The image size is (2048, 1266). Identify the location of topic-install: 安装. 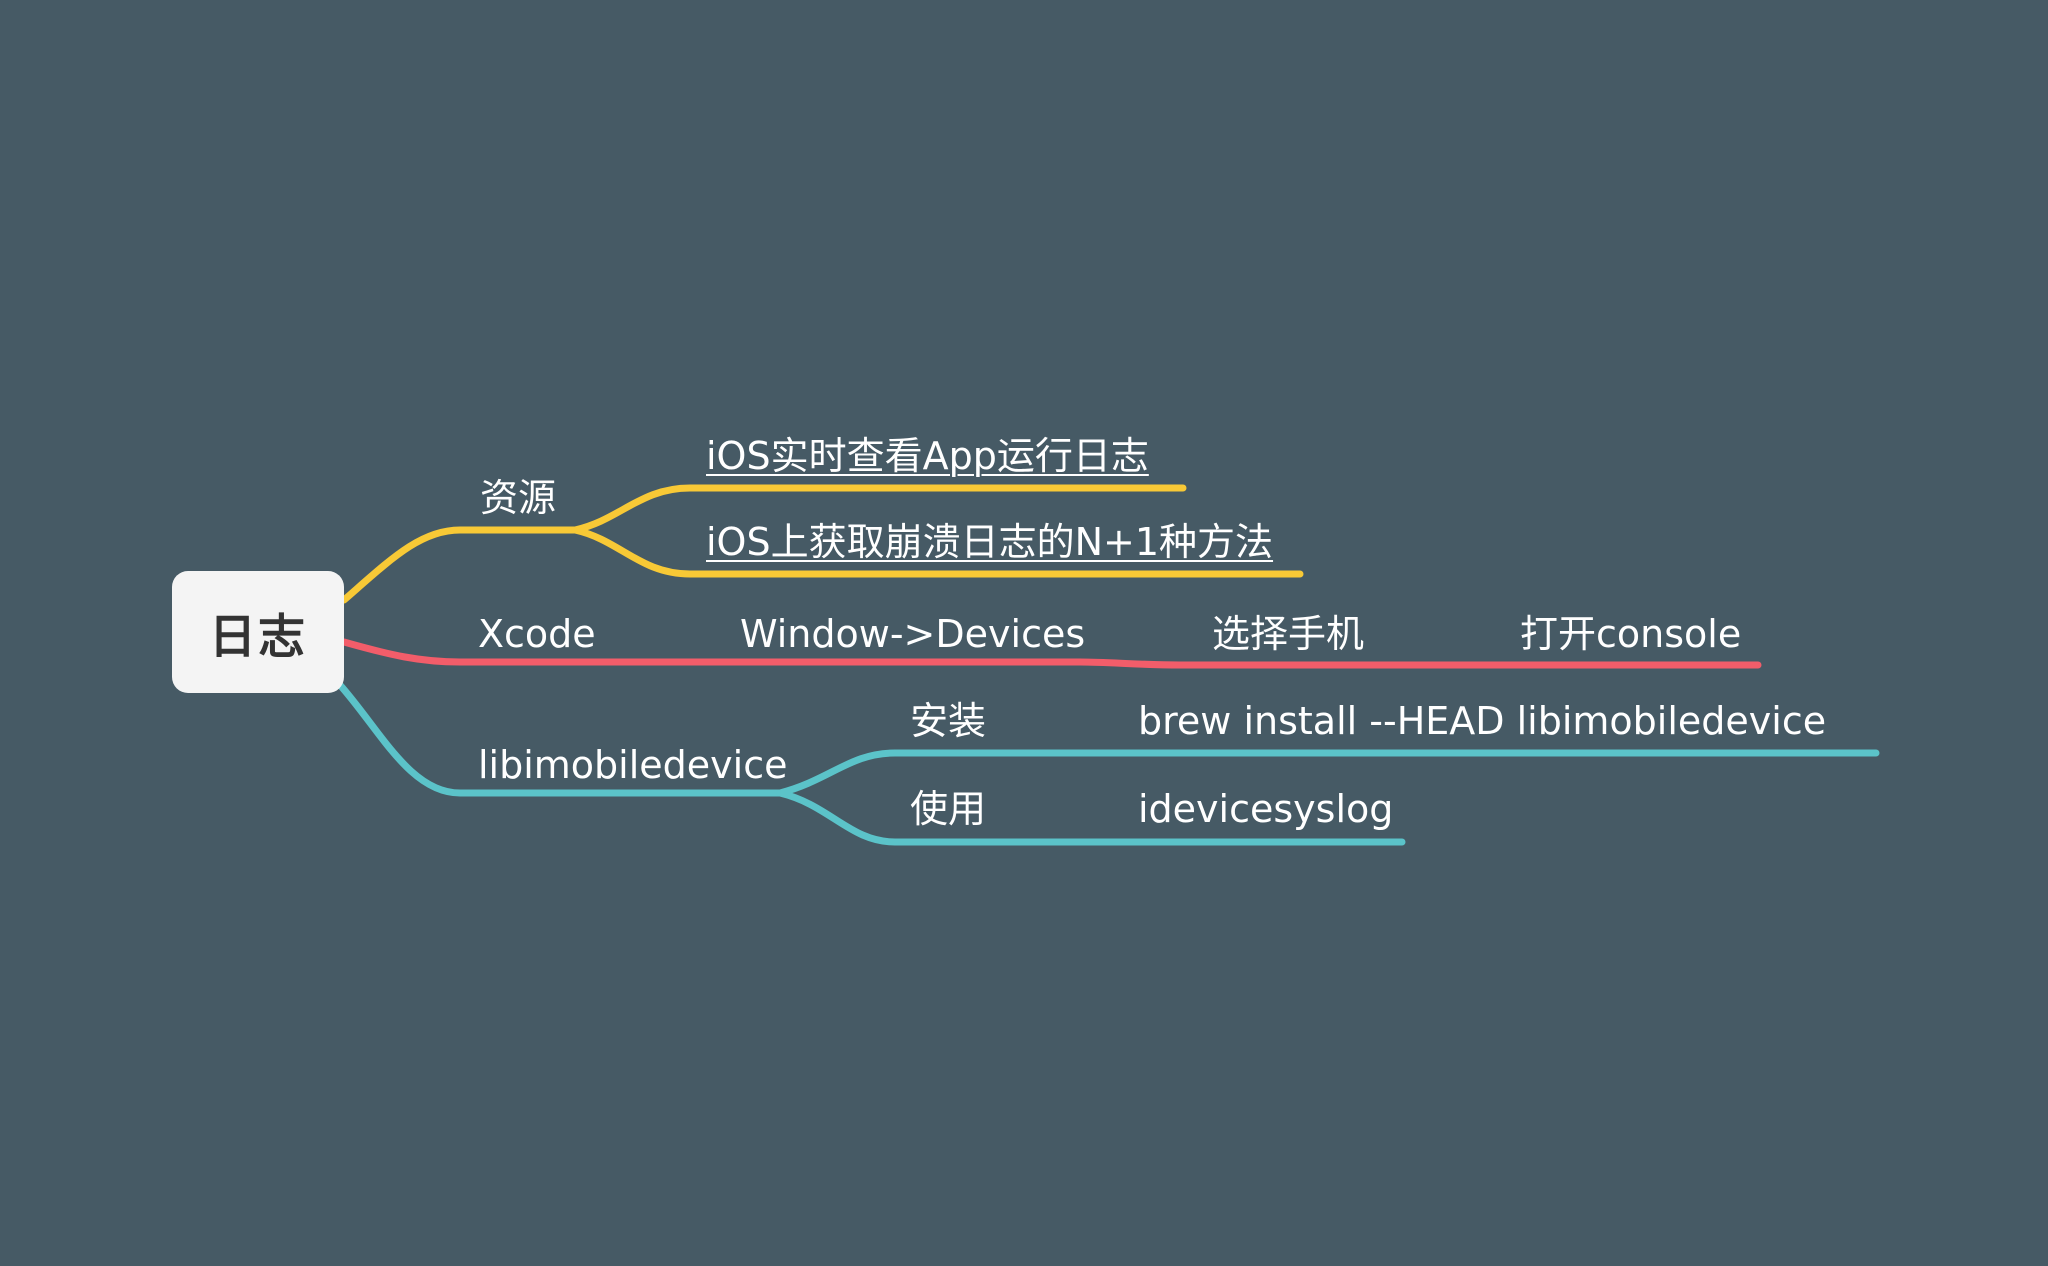
(948, 721).